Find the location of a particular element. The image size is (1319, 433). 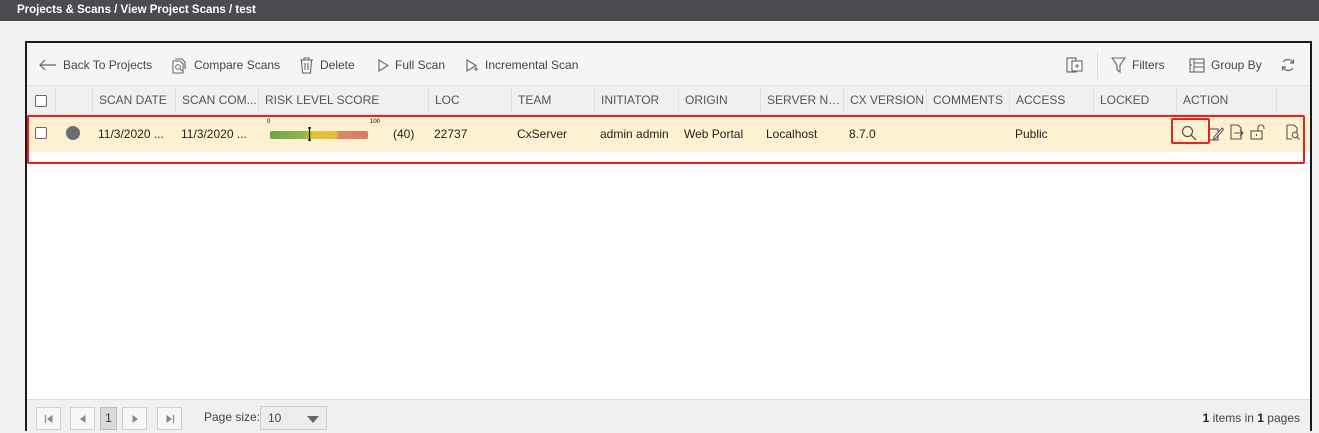

export-report-icon is located at coordinates (1236, 132).